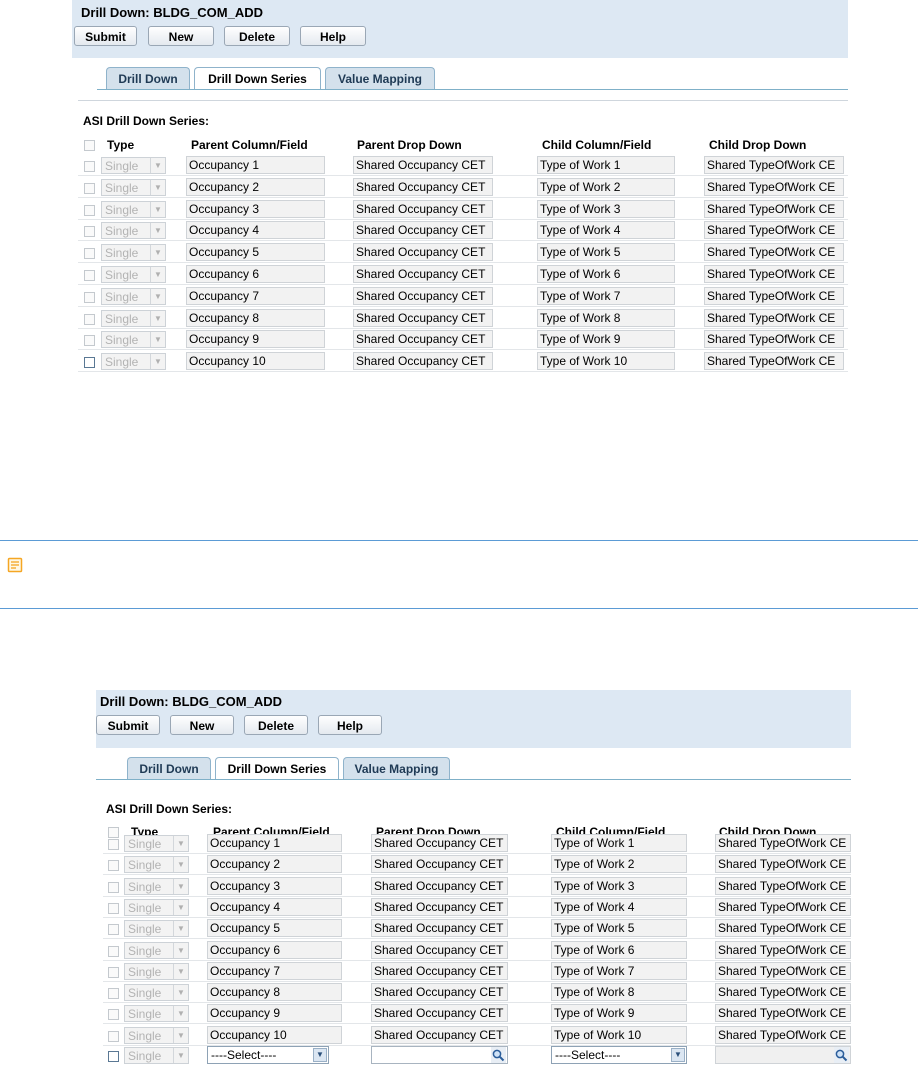  What do you see at coordinates (274, 992) in the screenshot?
I see `parent-field: Occupancy 8` at bounding box center [274, 992].